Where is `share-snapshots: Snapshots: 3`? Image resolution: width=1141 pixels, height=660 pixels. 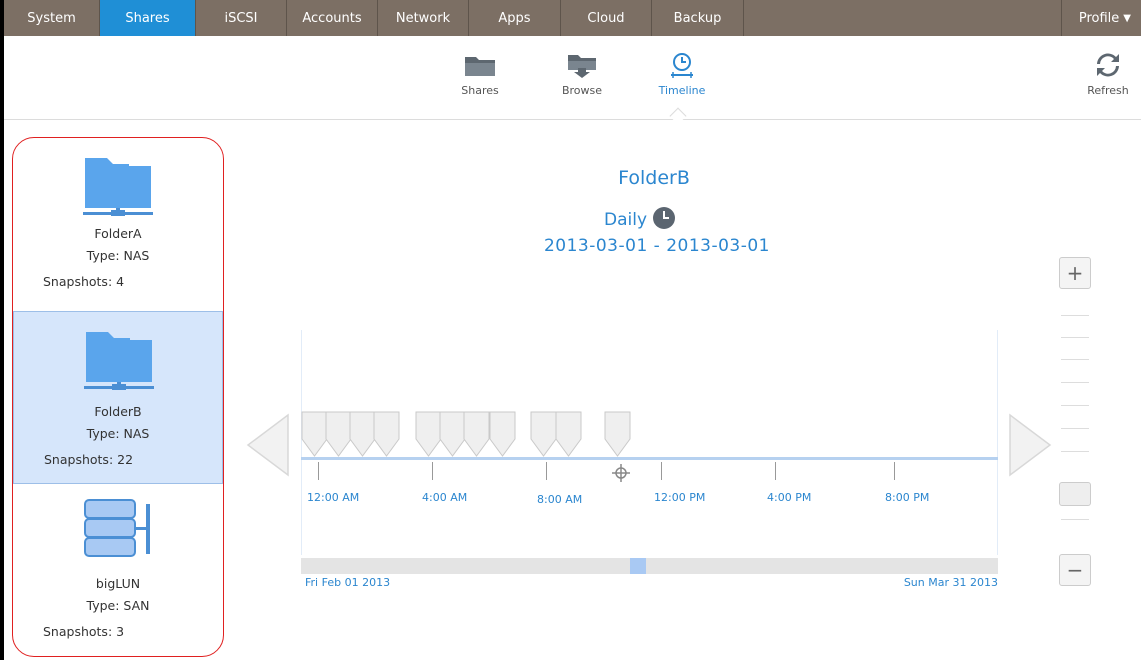 share-snapshots: Snapshots: 3 is located at coordinates (84, 631).